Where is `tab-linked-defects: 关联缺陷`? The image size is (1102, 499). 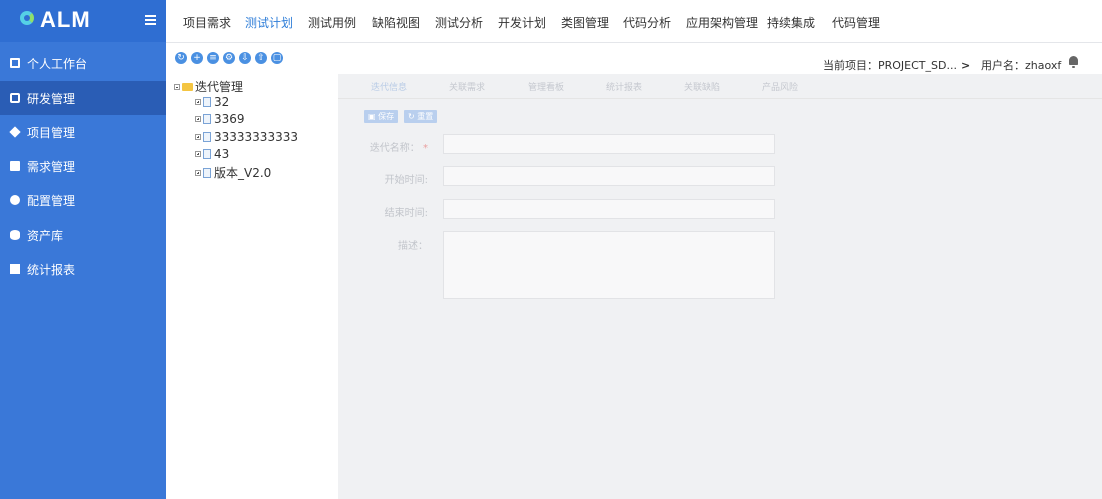
tab-linked-defects: 关联缺陷 is located at coordinates (702, 86).